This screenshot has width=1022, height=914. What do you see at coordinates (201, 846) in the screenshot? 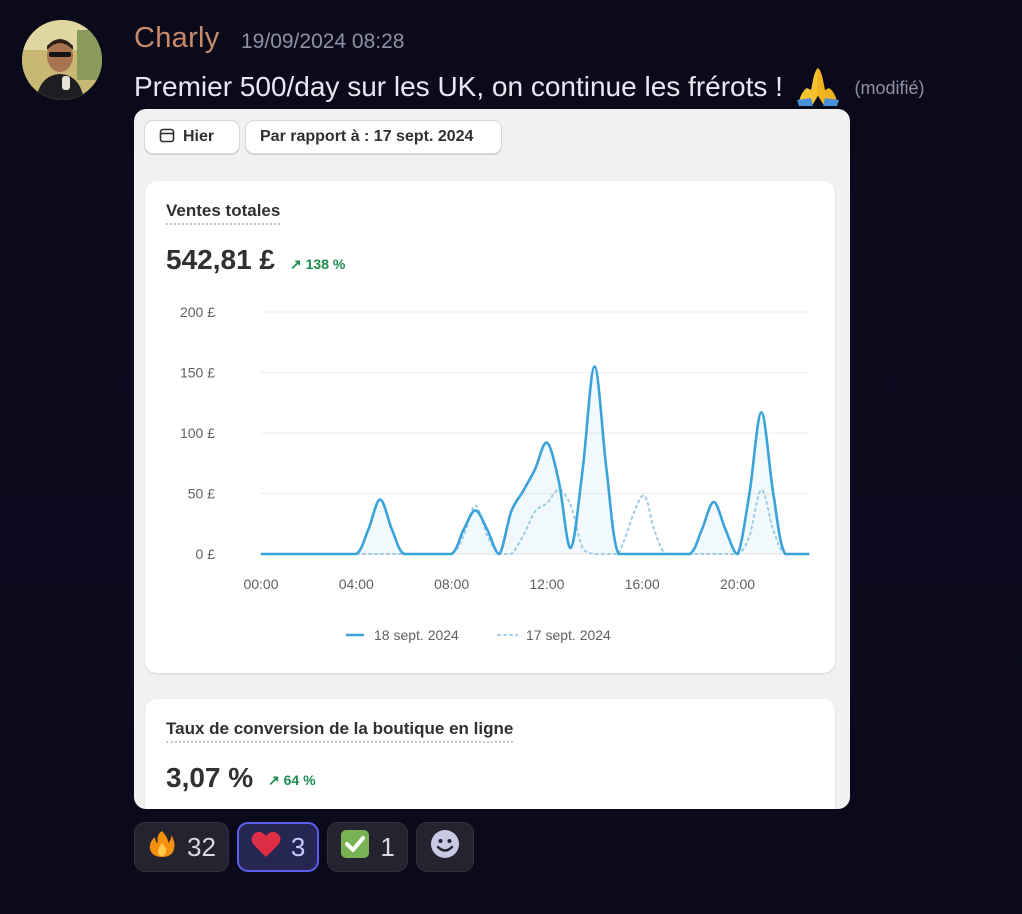
I see `reaction-count: 32` at bounding box center [201, 846].